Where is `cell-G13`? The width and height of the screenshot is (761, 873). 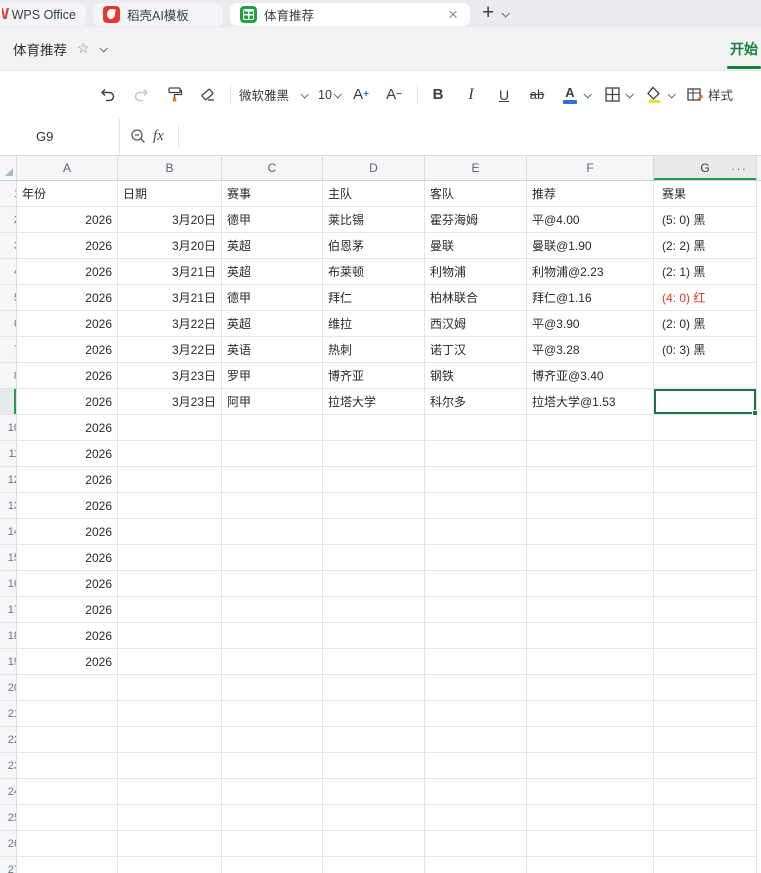
cell-G13 is located at coordinates (705, 506).